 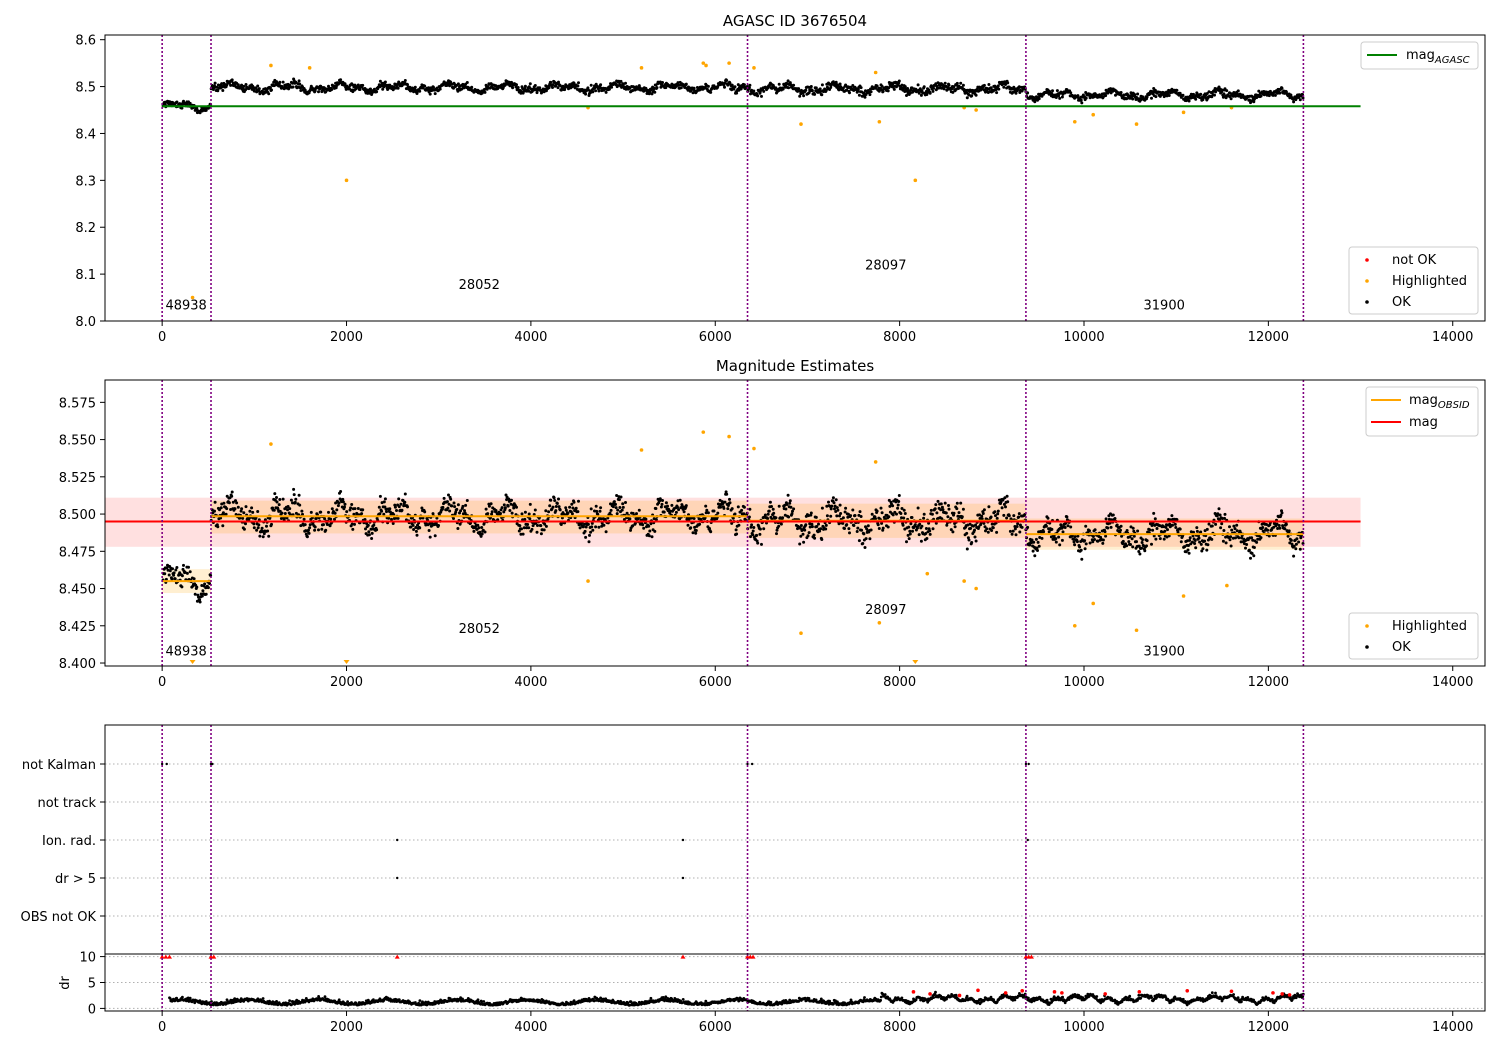 What do you see at coordinates (1413, 280) in the screenshot?
I see `legend-status: not OK Highlighted OK` at bounding box center [1413, 280].